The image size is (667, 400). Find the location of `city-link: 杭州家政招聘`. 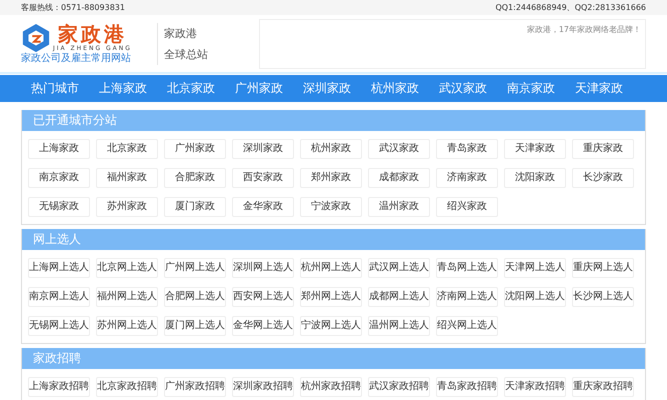

city-link: 杭州家政招聘 is located at coordinates (331, 387).